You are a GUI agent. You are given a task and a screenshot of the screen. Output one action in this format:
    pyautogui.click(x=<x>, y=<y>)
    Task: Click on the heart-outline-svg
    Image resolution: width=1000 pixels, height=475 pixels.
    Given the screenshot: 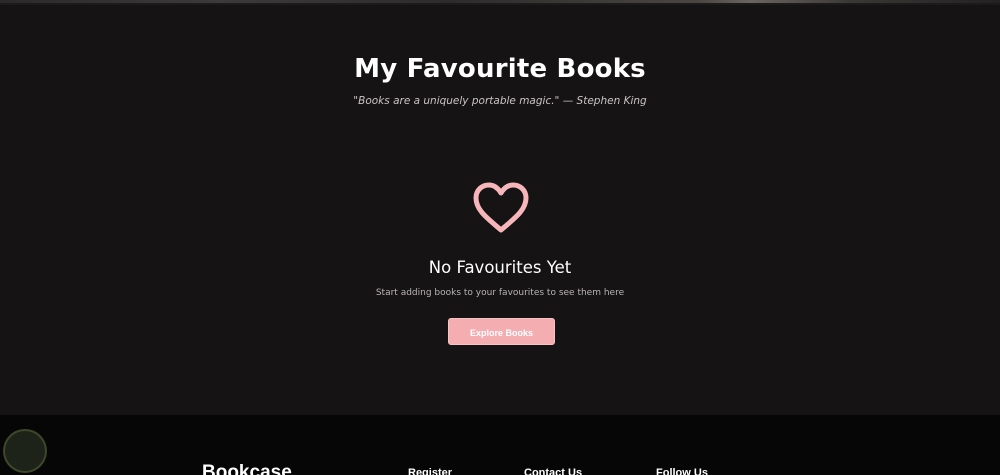 What is the action you would take?
    pyautogui.click(x=501, y=207)
    